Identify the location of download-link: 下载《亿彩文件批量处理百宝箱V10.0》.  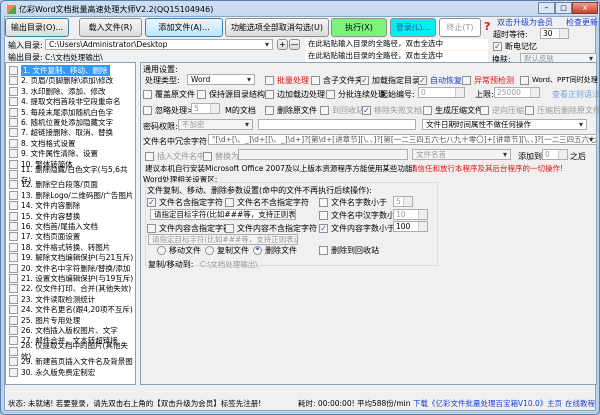
(480, 403).